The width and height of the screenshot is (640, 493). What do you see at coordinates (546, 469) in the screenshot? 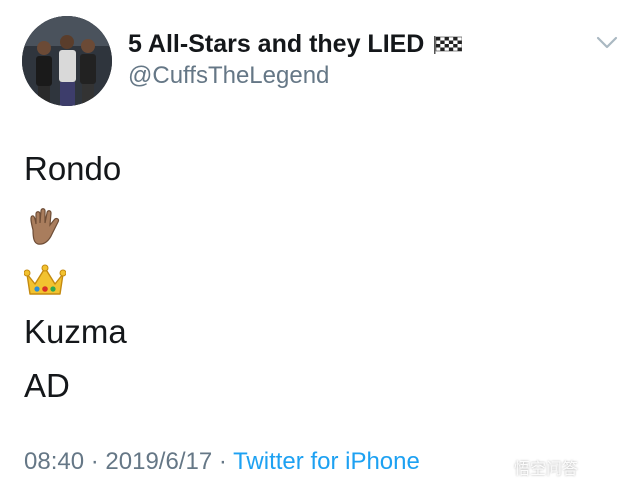
I see `watermark-text: 悟空问答` at bounding box center [546, 469].